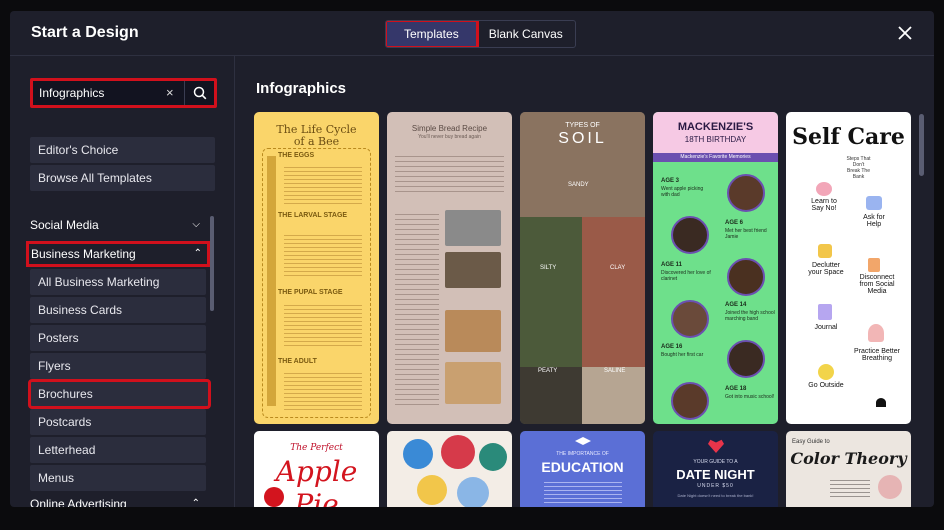 The width and height of the screenshot is (944, 530). Describe the element at coordinates (526, 34) in the screenshot. I see `tab-blank-canvas: Blank Canvas` at that location.